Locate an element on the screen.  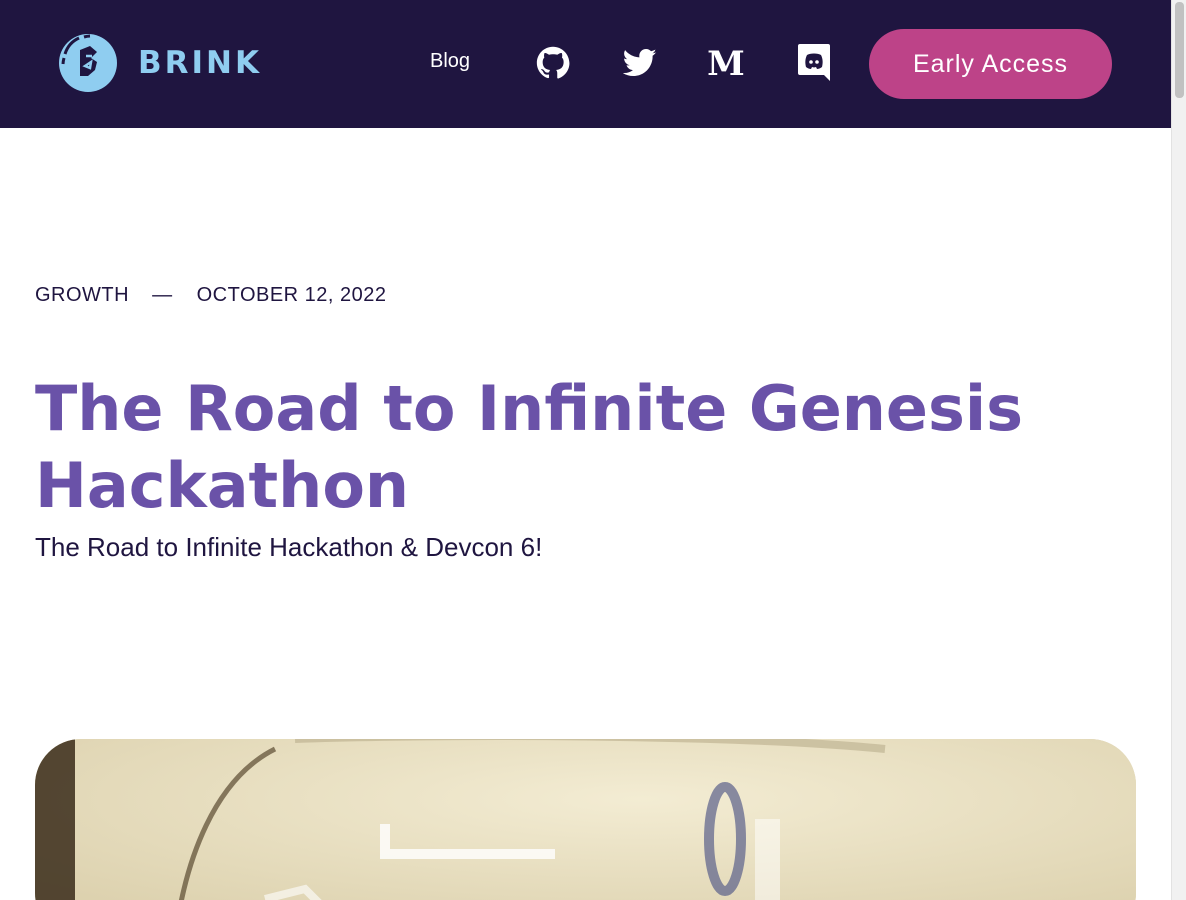
github-link is located at coordinates (553, 63).